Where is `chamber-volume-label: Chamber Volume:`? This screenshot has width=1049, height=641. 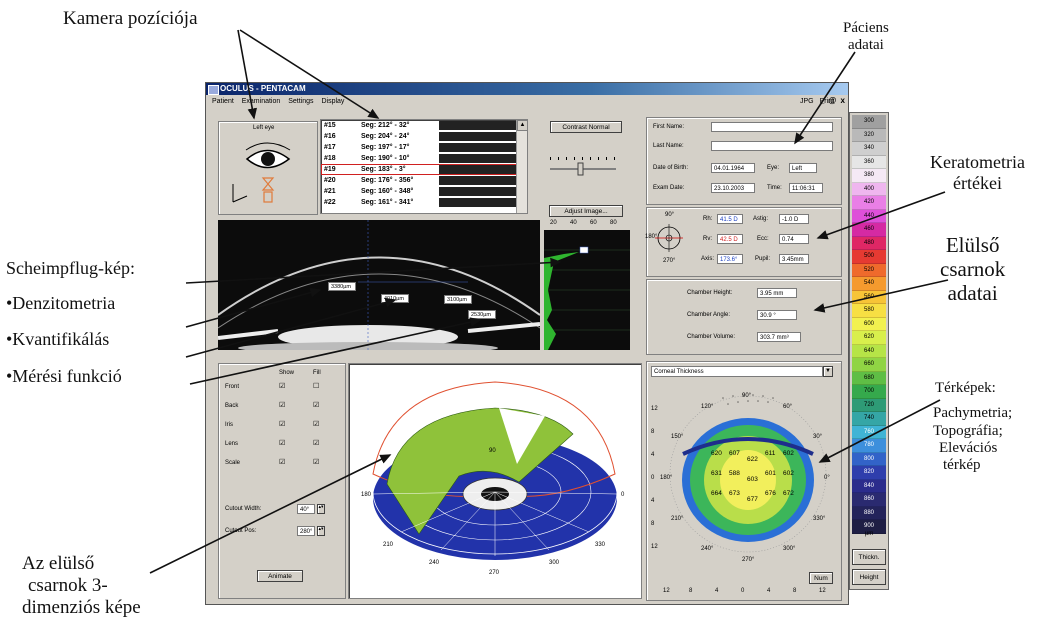 chamber-volume-label: Chamber Volume: is located at coordinates (711, 337).